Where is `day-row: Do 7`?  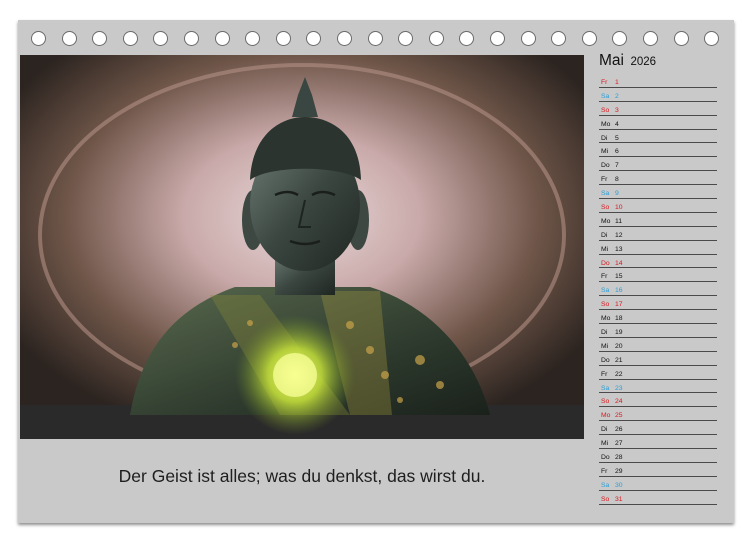 day-row: Do 7 is located at coordinates (658, 164).